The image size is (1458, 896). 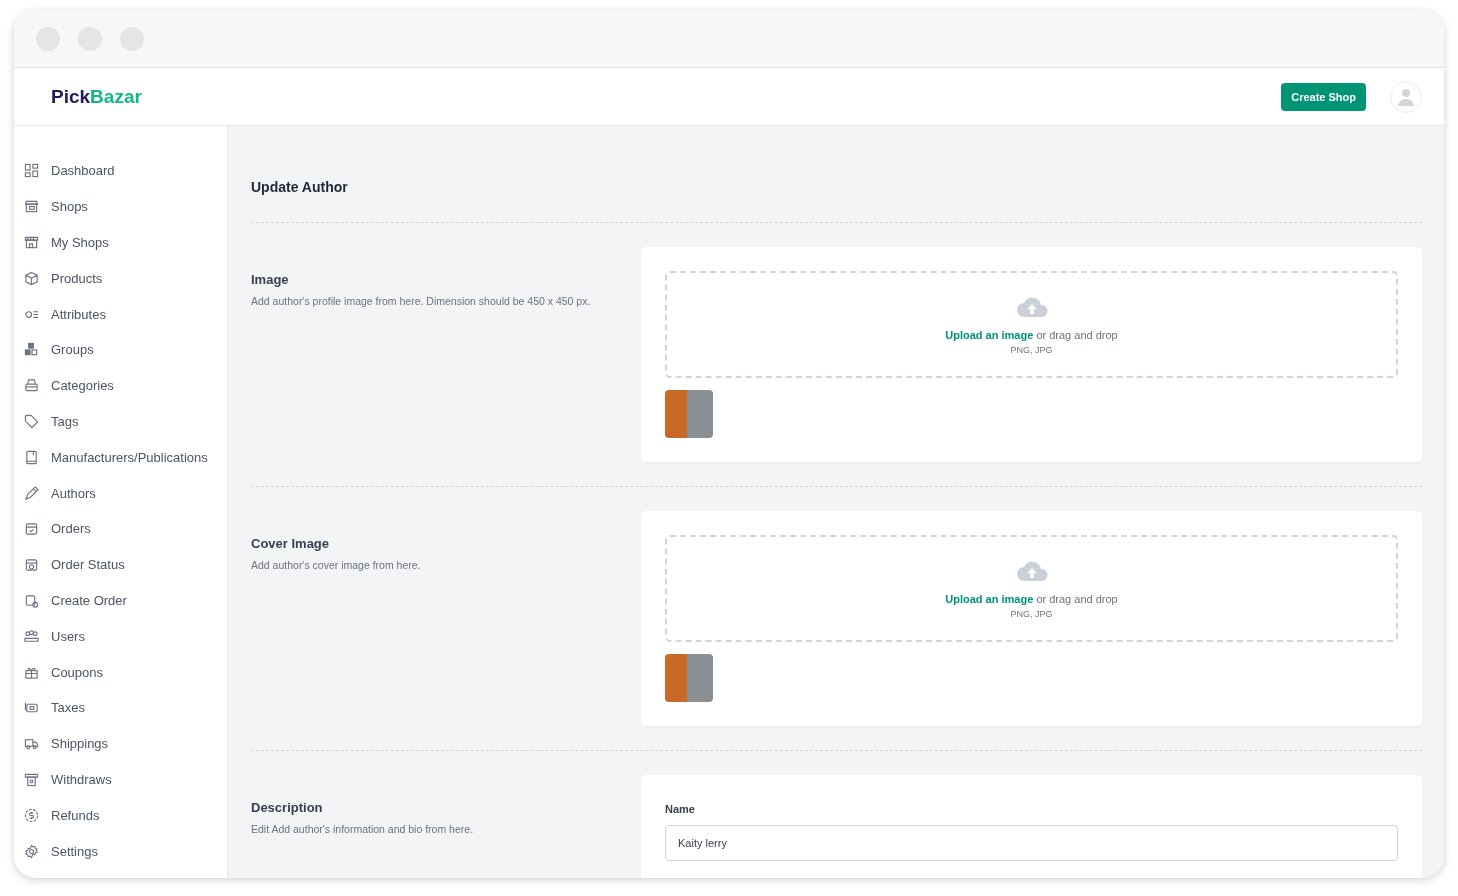 I want to click on sidebar-label: Authors, so click(x=73, y=493).